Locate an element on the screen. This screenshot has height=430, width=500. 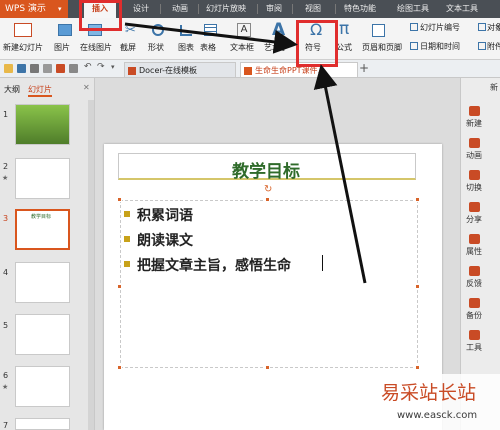
slide-number: 6 is located at coordinates (6, 375).